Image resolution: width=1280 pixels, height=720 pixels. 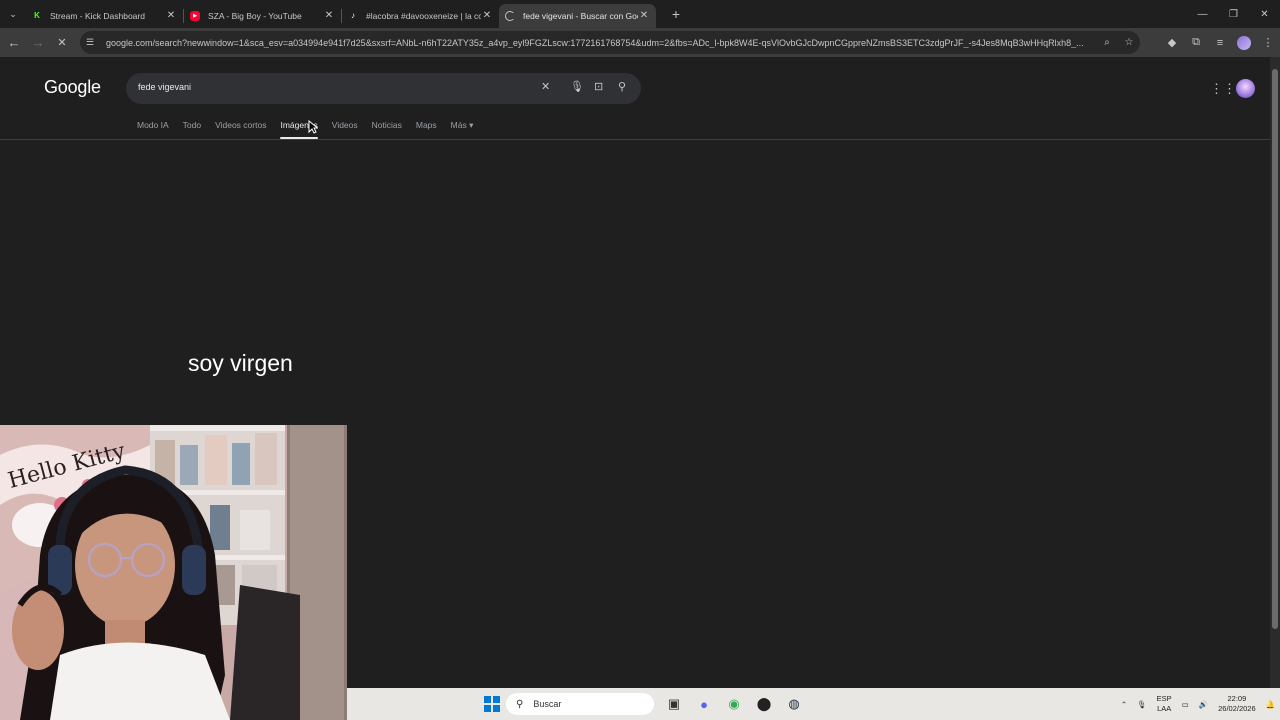 What do you see at coordinates (192, 129) in the screenshot?
I see `filter-all: Todo` at bounding box center [192, 129].